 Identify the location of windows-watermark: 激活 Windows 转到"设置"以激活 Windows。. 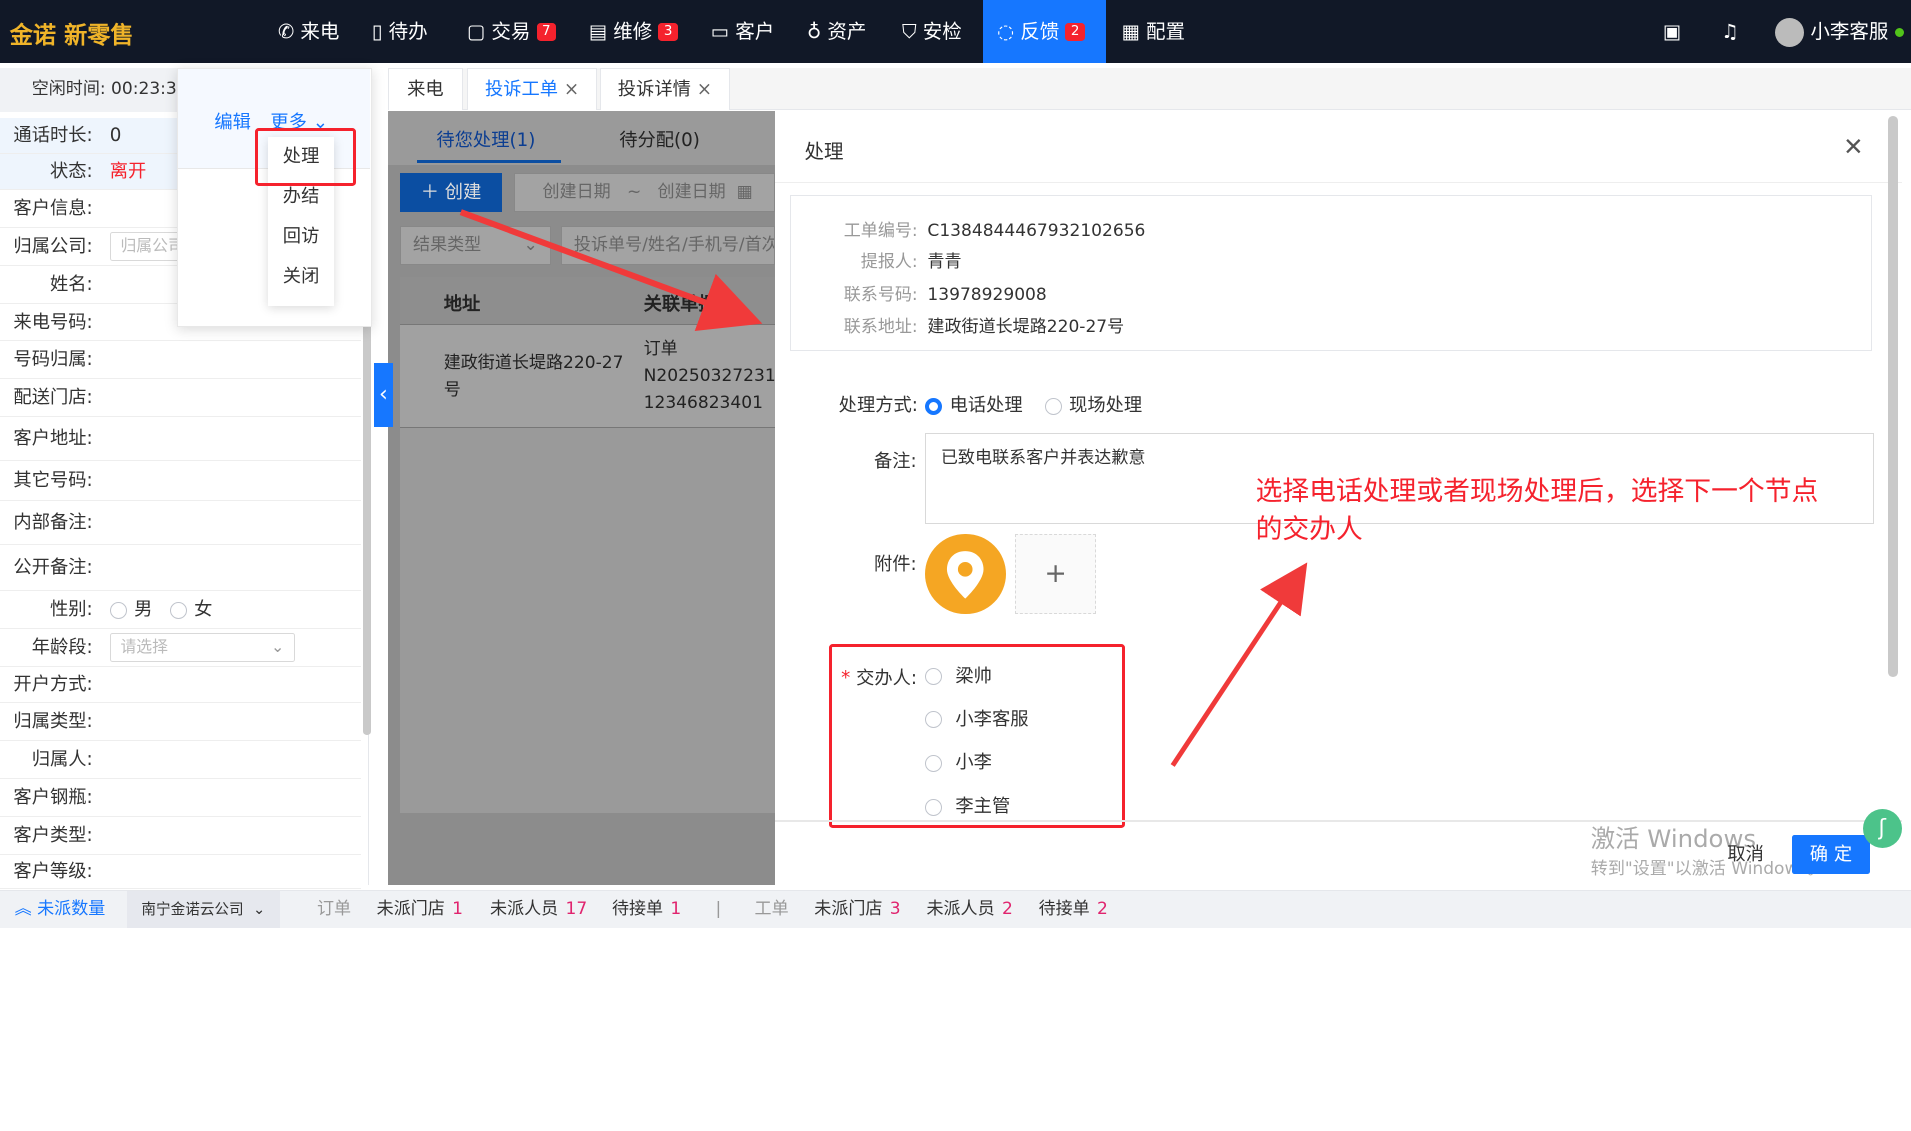
(1708, 854).